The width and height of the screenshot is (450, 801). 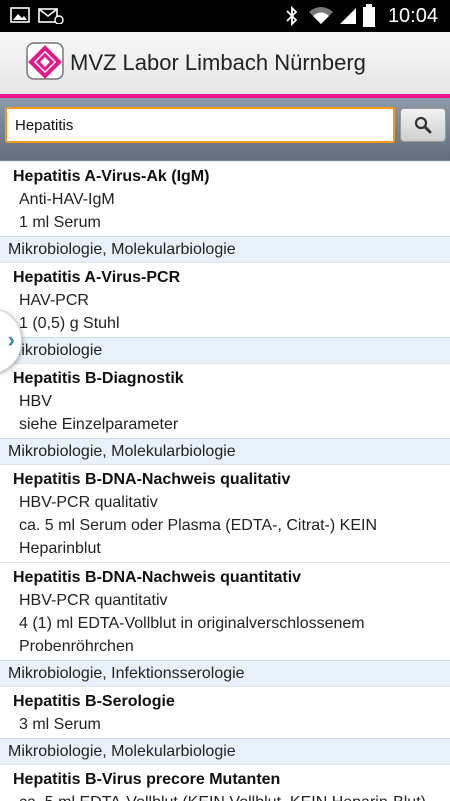 I want to click on image-icon, so click(x=20, y=15).